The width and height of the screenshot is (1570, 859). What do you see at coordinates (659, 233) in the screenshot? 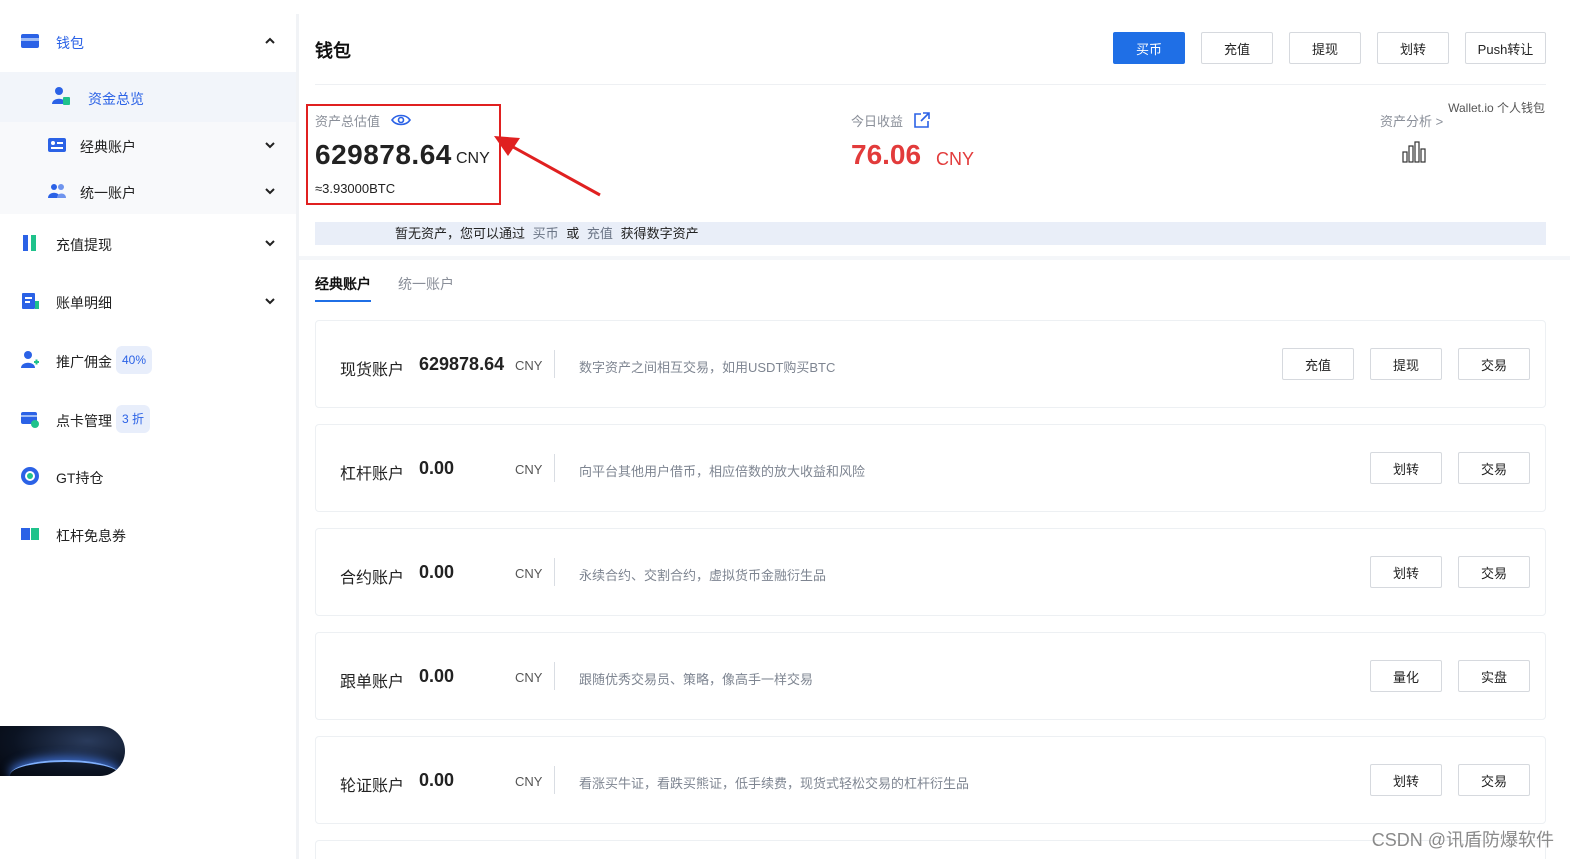
I see `notice-text: 获得数字资产` at bounding box center [659, 233].